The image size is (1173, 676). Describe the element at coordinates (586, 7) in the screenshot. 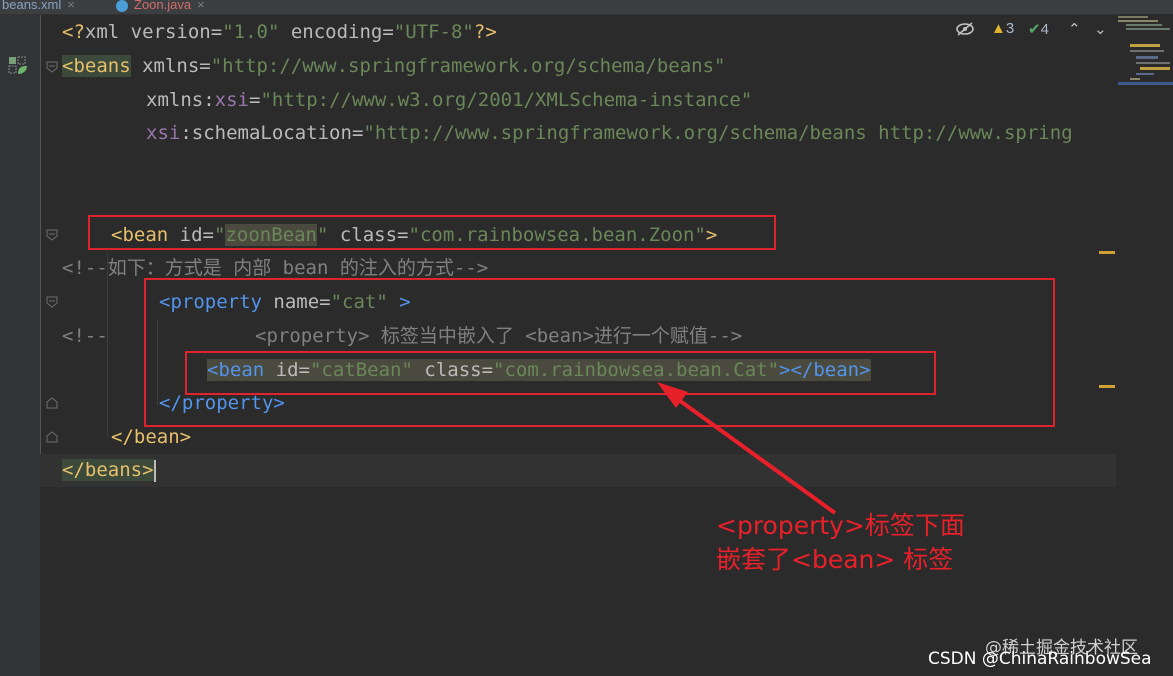

I see `editor-tab-bar: beans.xml × Zoon.java ×` at that location.